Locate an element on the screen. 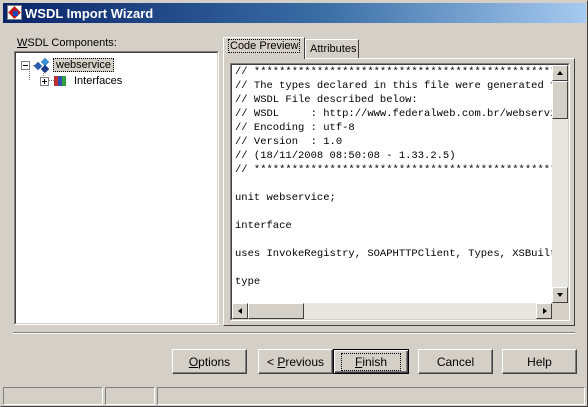  app-icon is located at coordinates (14, 12).